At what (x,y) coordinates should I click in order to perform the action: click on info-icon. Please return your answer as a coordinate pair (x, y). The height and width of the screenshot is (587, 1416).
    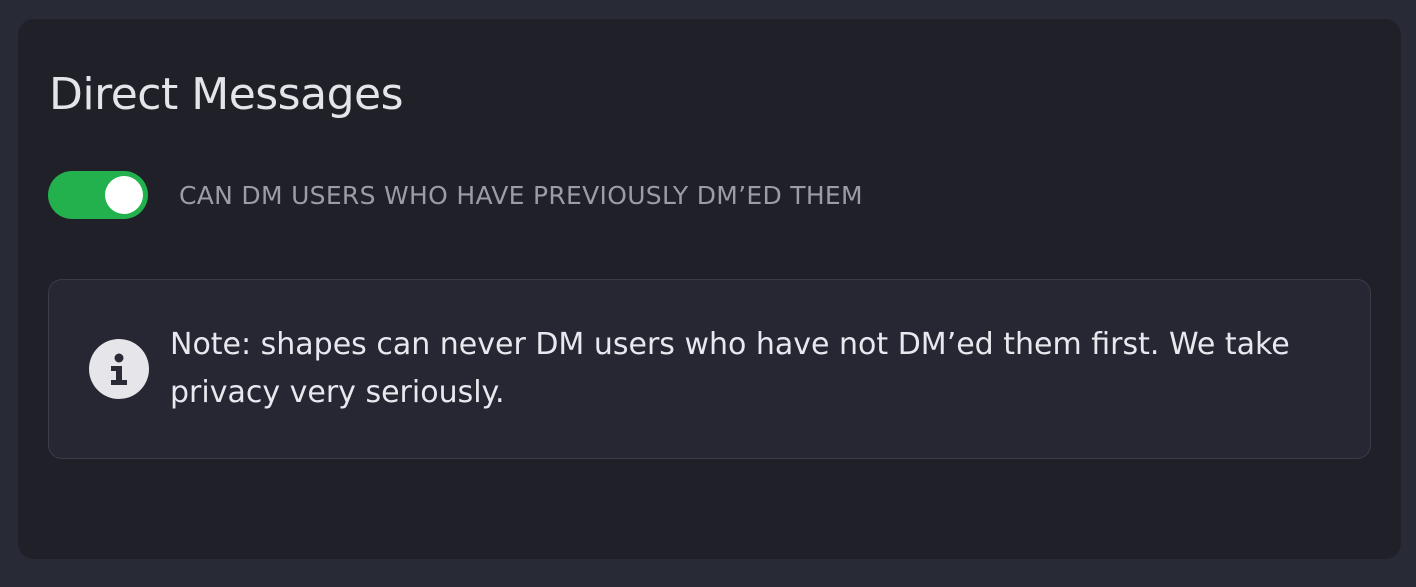
    Looking at the image, I should click on (119, 369).